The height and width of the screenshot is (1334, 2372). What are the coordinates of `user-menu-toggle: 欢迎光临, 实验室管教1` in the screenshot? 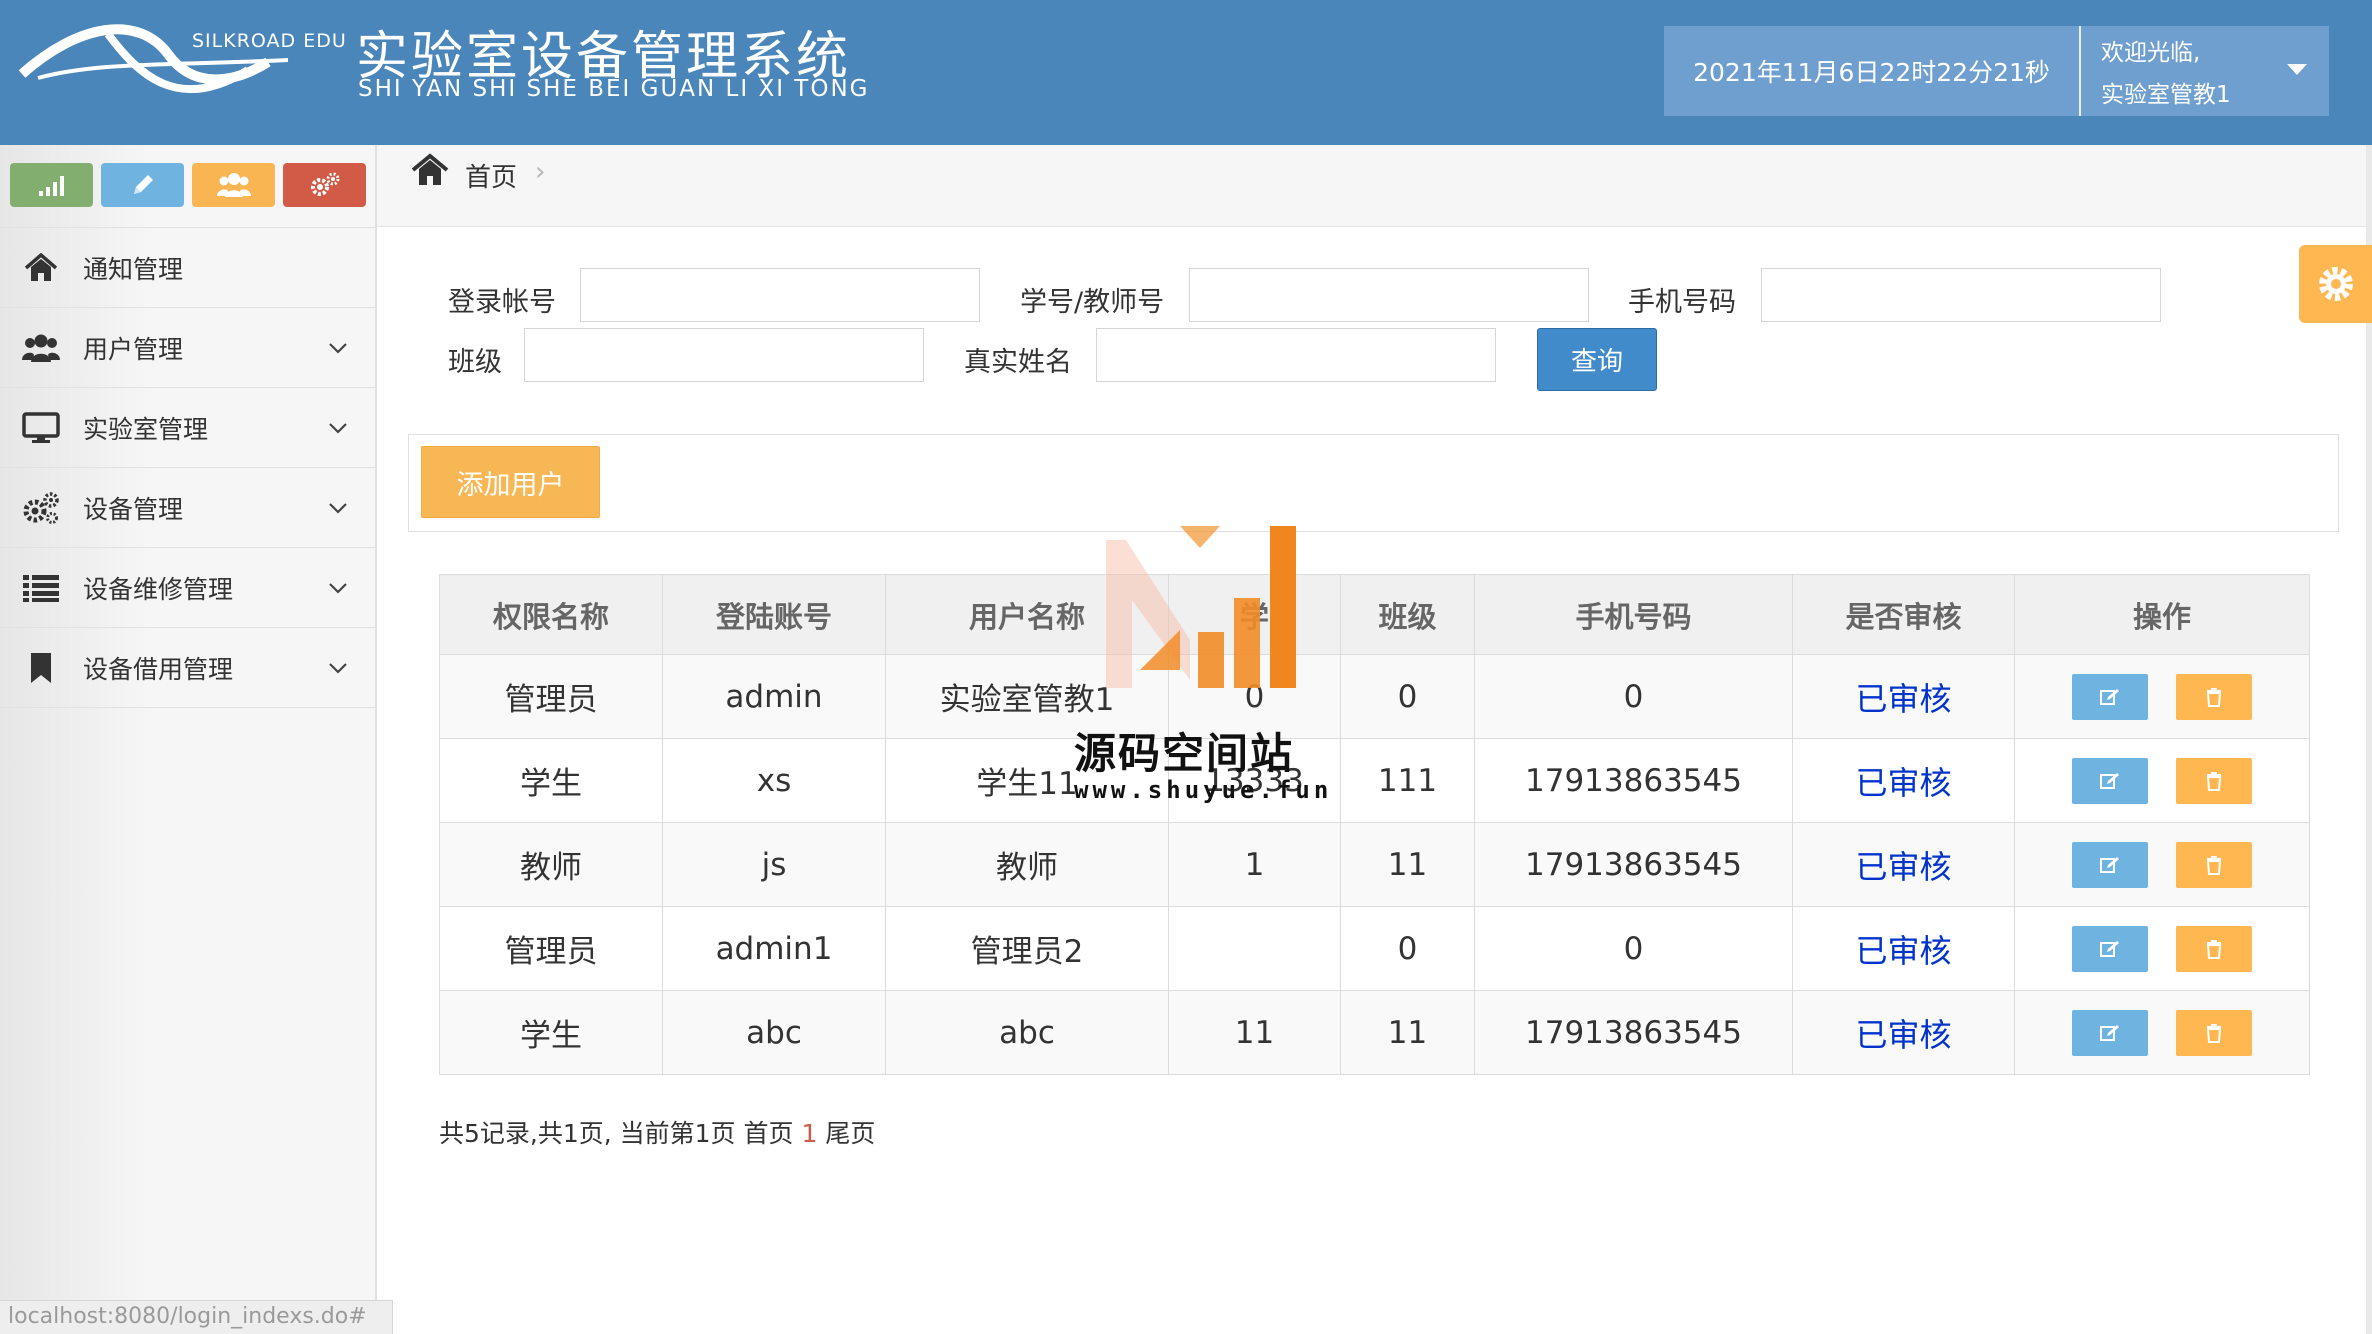 It's located at (2205, 71).